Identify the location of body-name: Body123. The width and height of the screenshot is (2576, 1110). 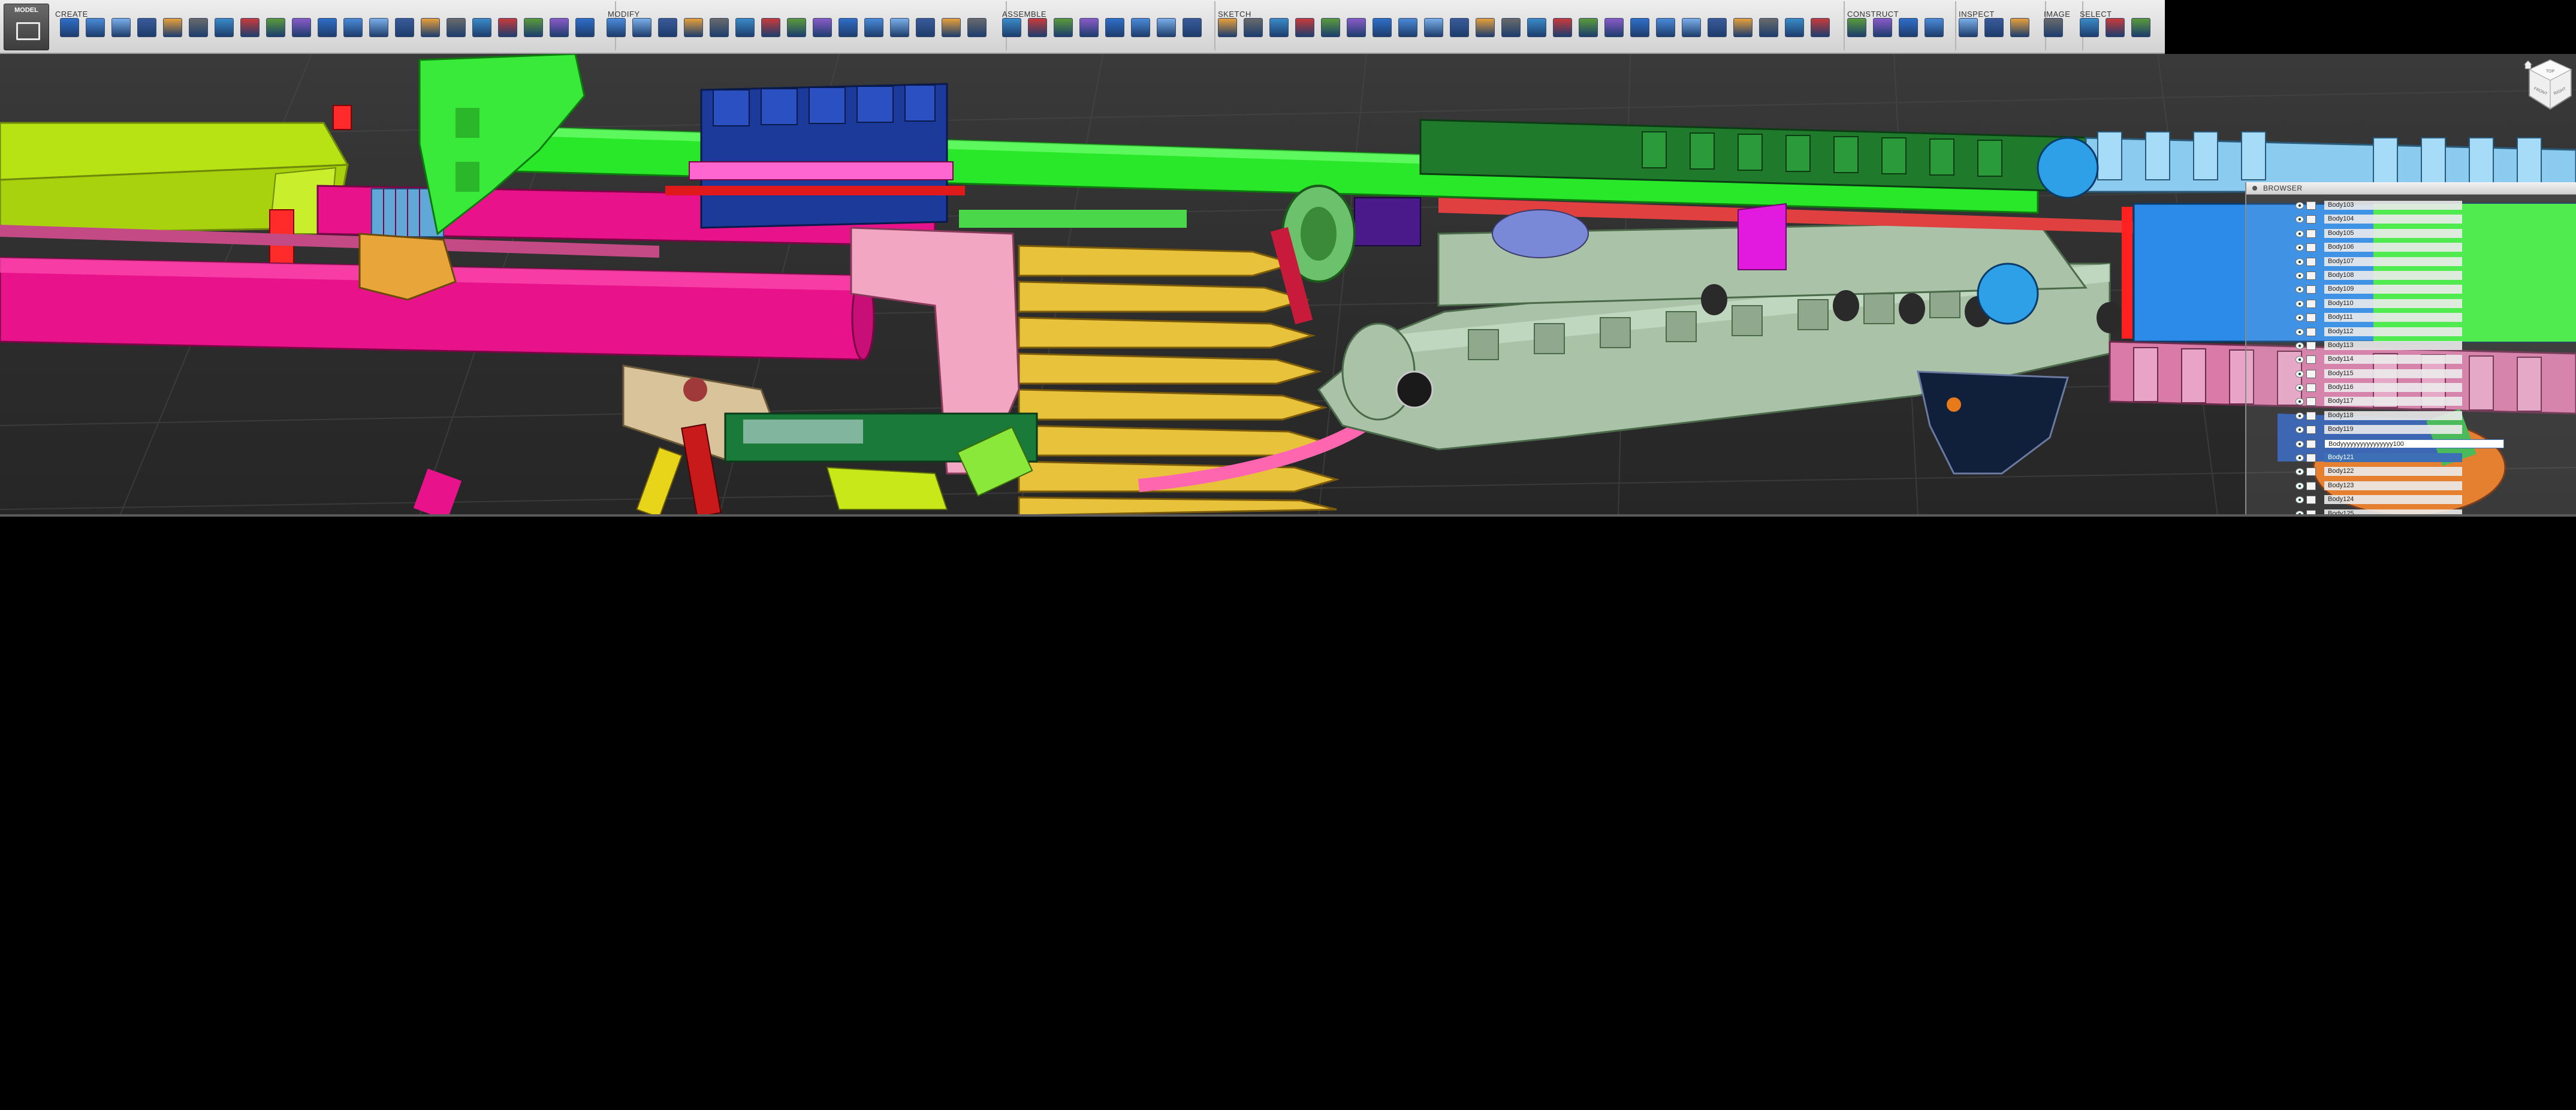
(2393, 486).